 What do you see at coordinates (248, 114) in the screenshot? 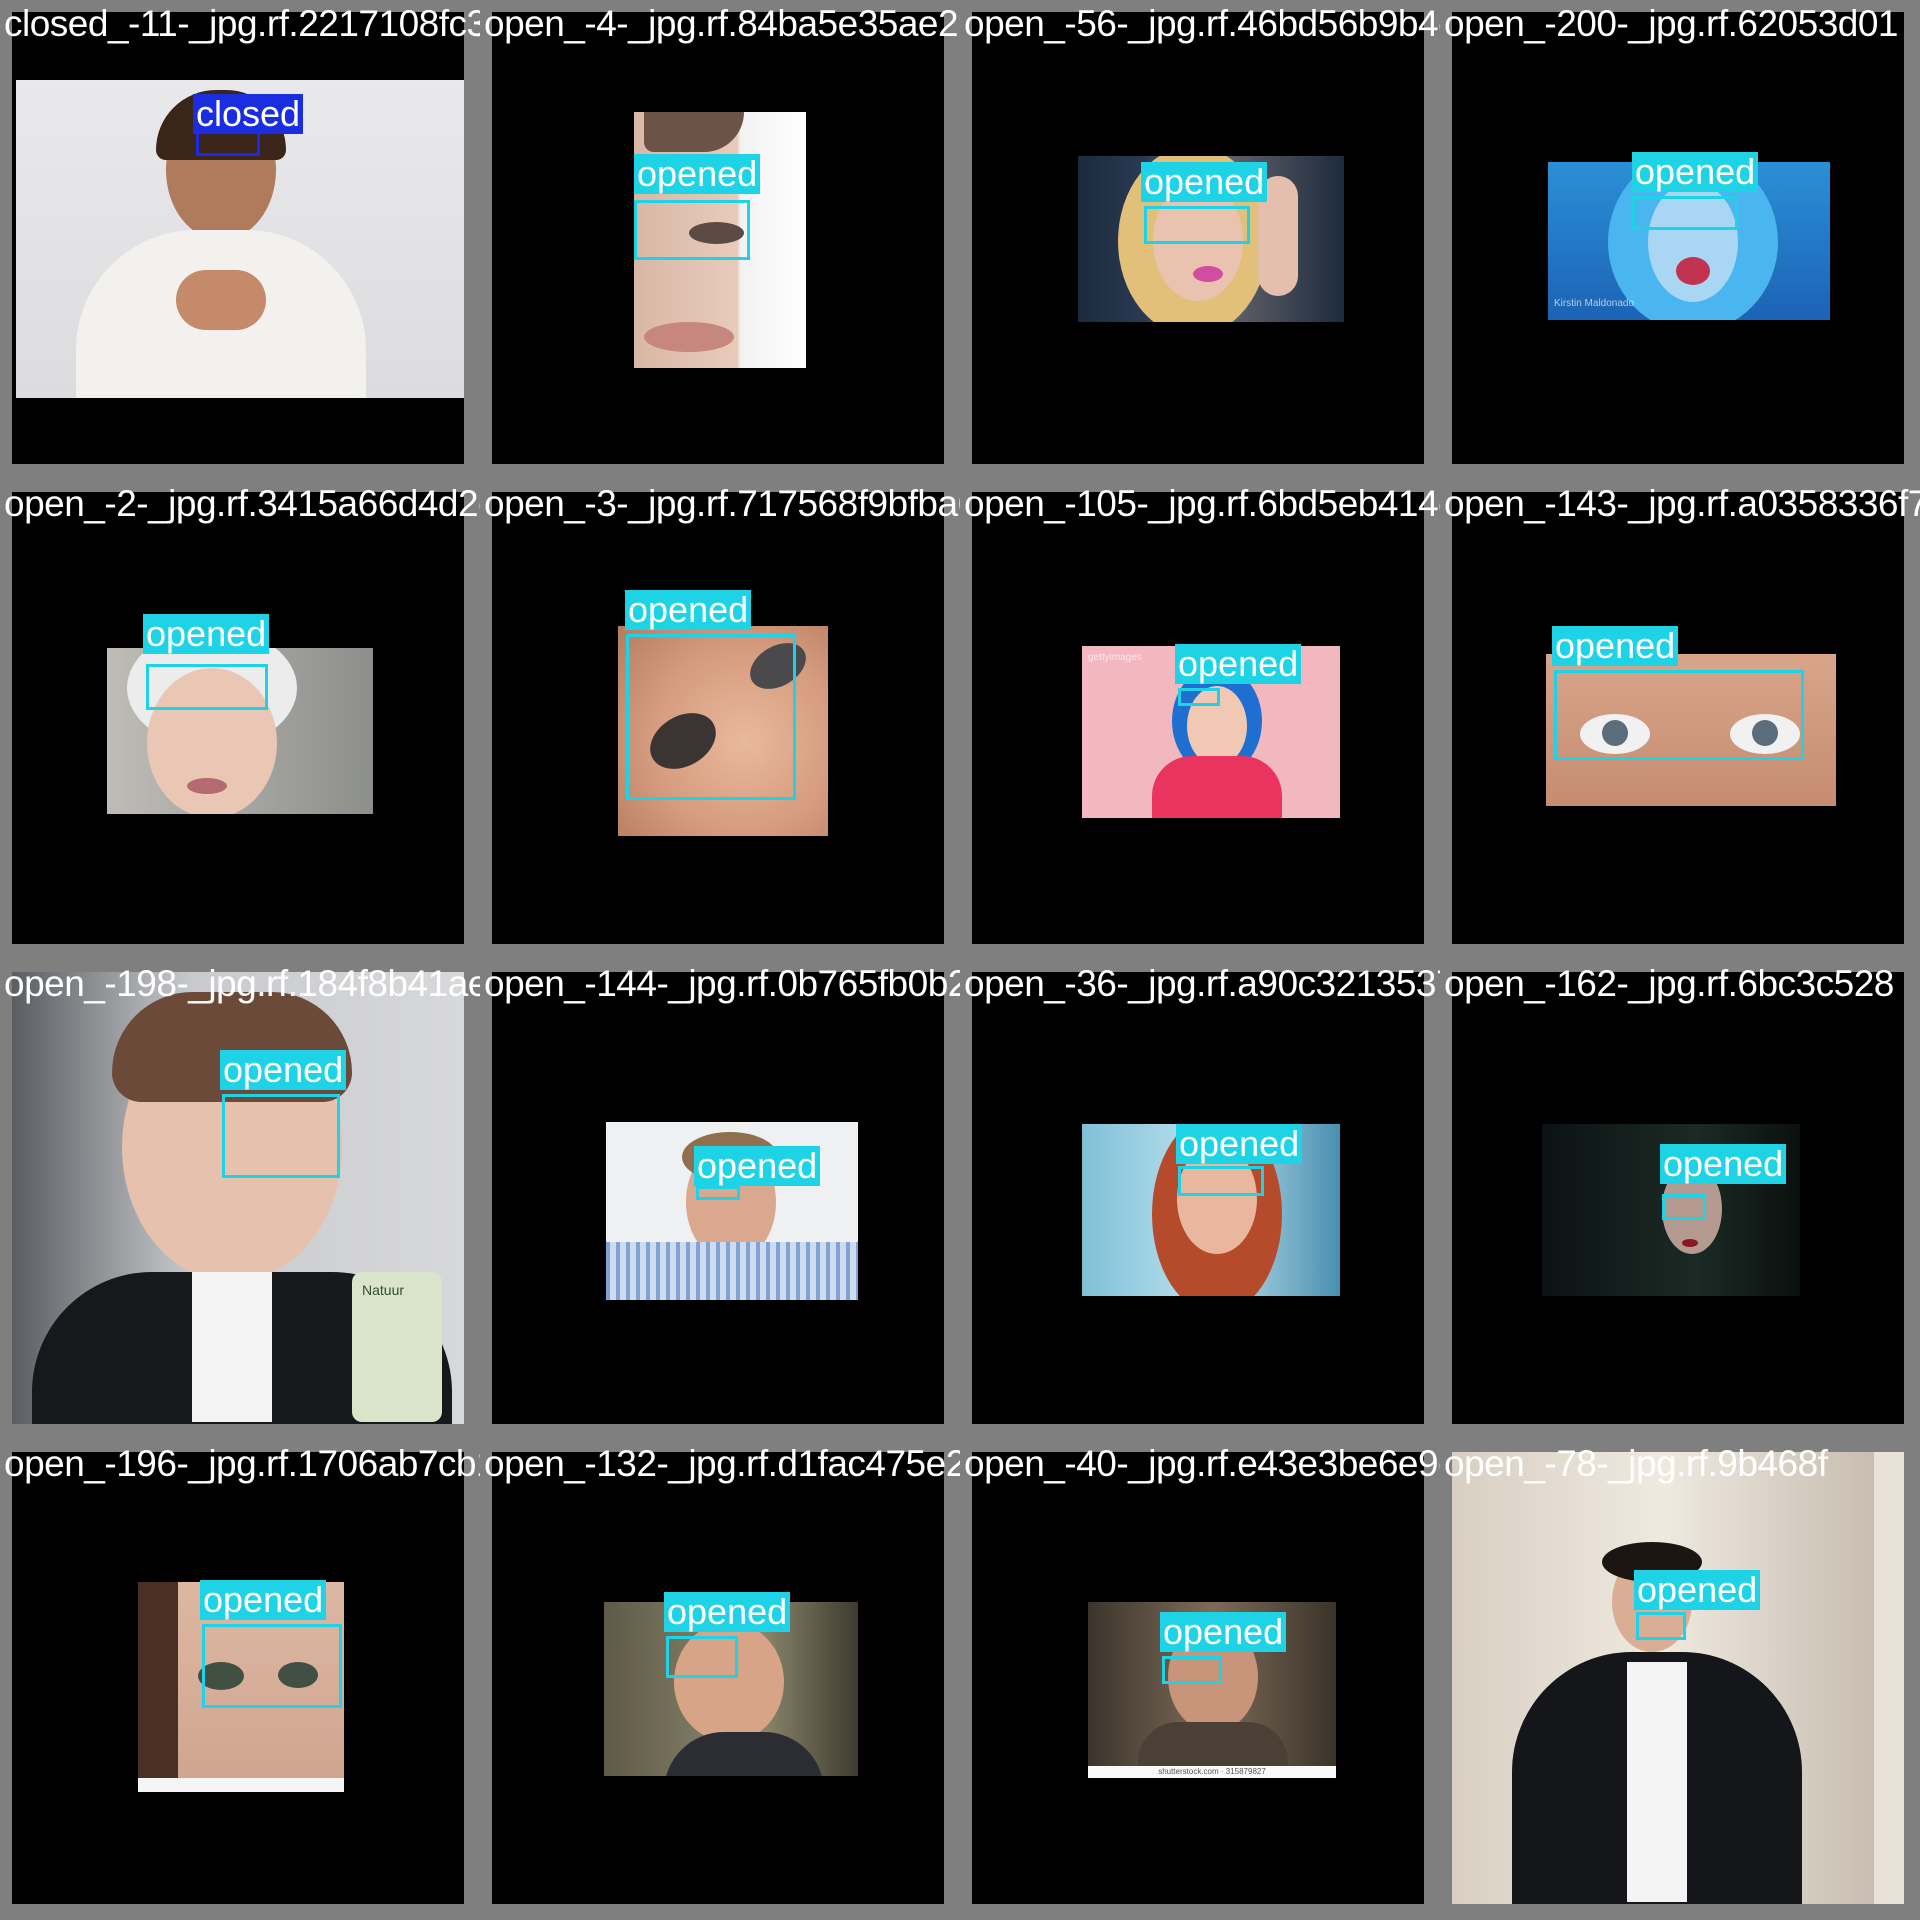
I see `label-closed: closed` at bounding box center [248, 114].